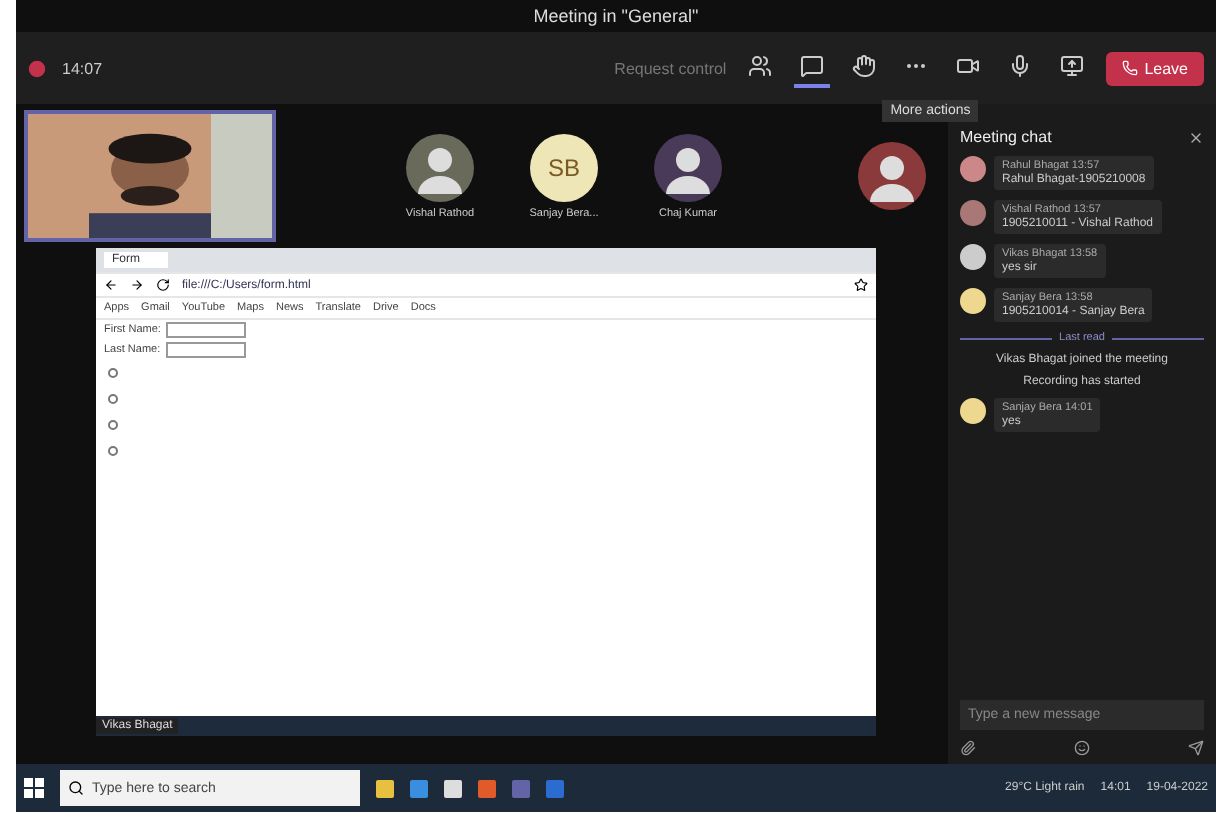  Describe the element at coordinates (163, 285) in the screenshot. I see `reload-icon` at that location.